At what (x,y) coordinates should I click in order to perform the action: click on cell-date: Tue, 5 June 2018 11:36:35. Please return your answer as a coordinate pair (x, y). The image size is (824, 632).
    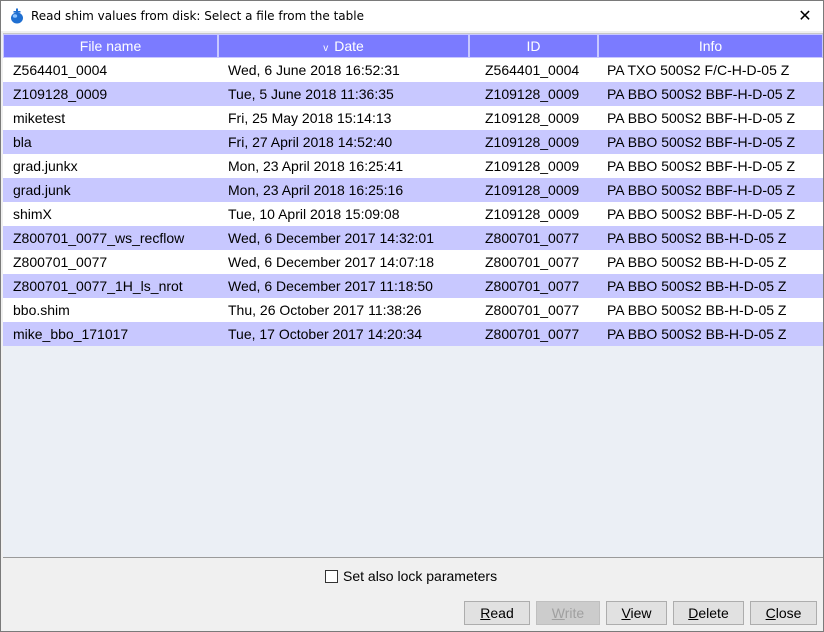
    Looking at the image, I should click on (311, 94).